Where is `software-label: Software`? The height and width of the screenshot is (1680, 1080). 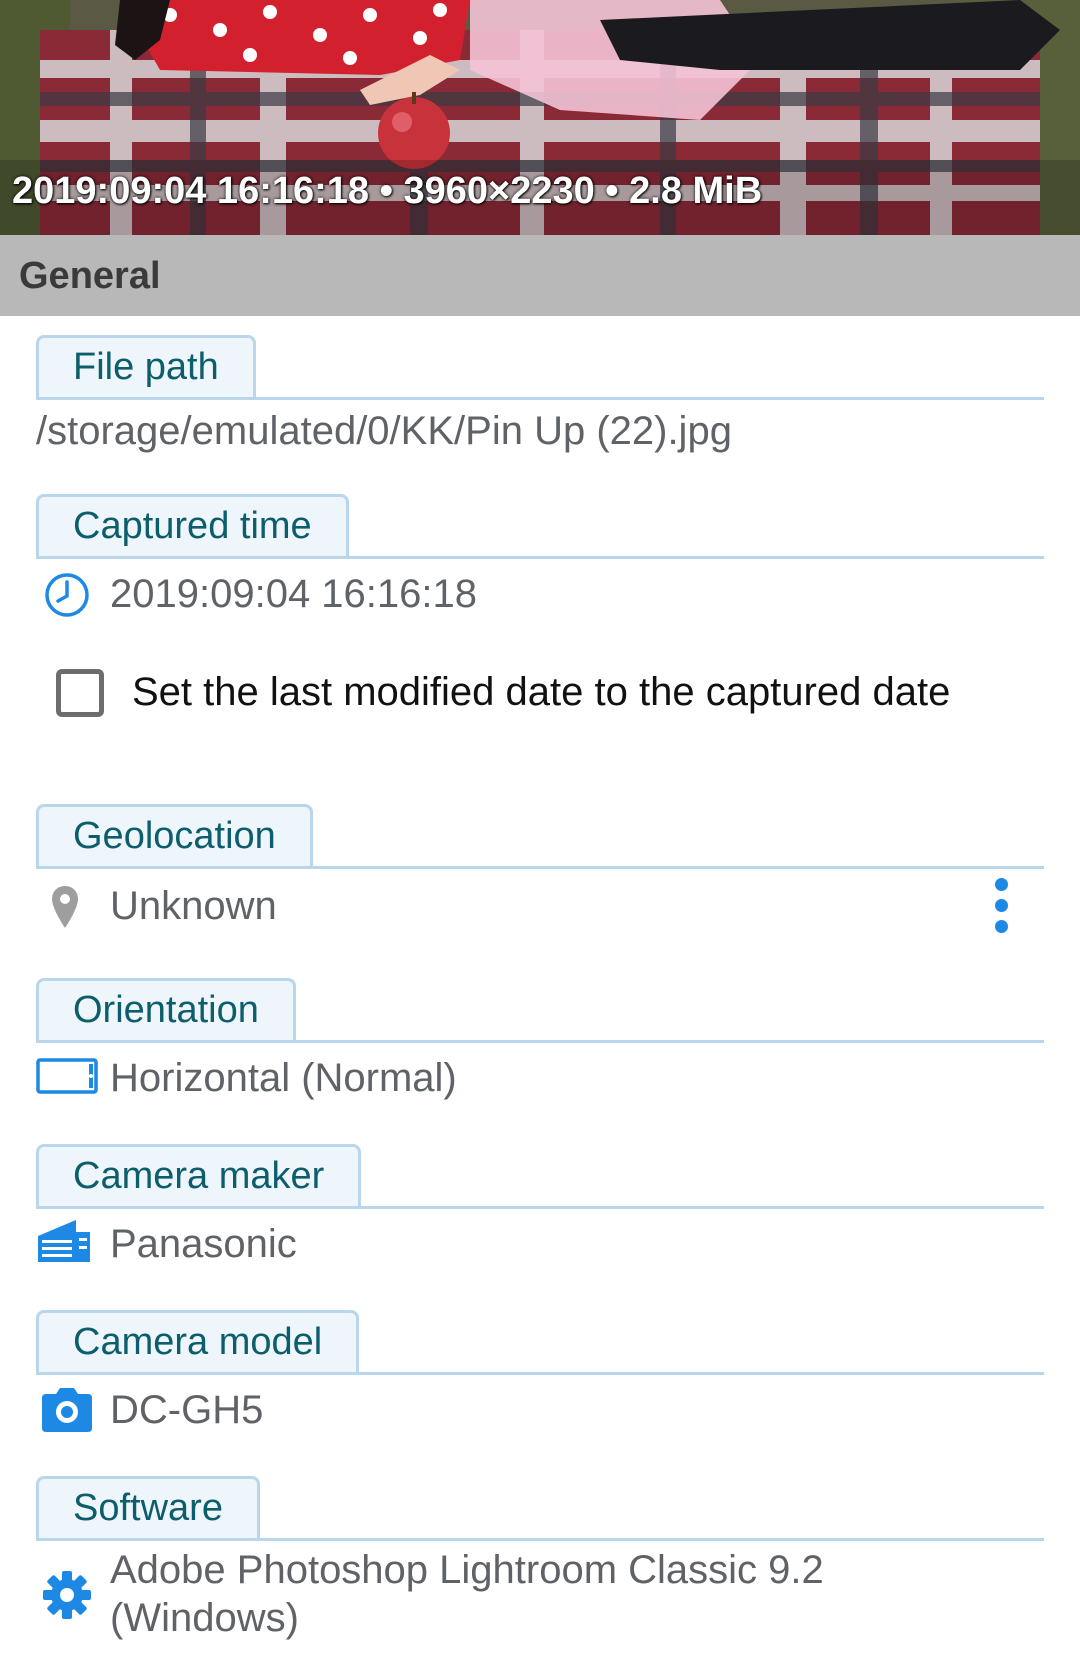 software-label: Software is located at coordinates (148, 1507).